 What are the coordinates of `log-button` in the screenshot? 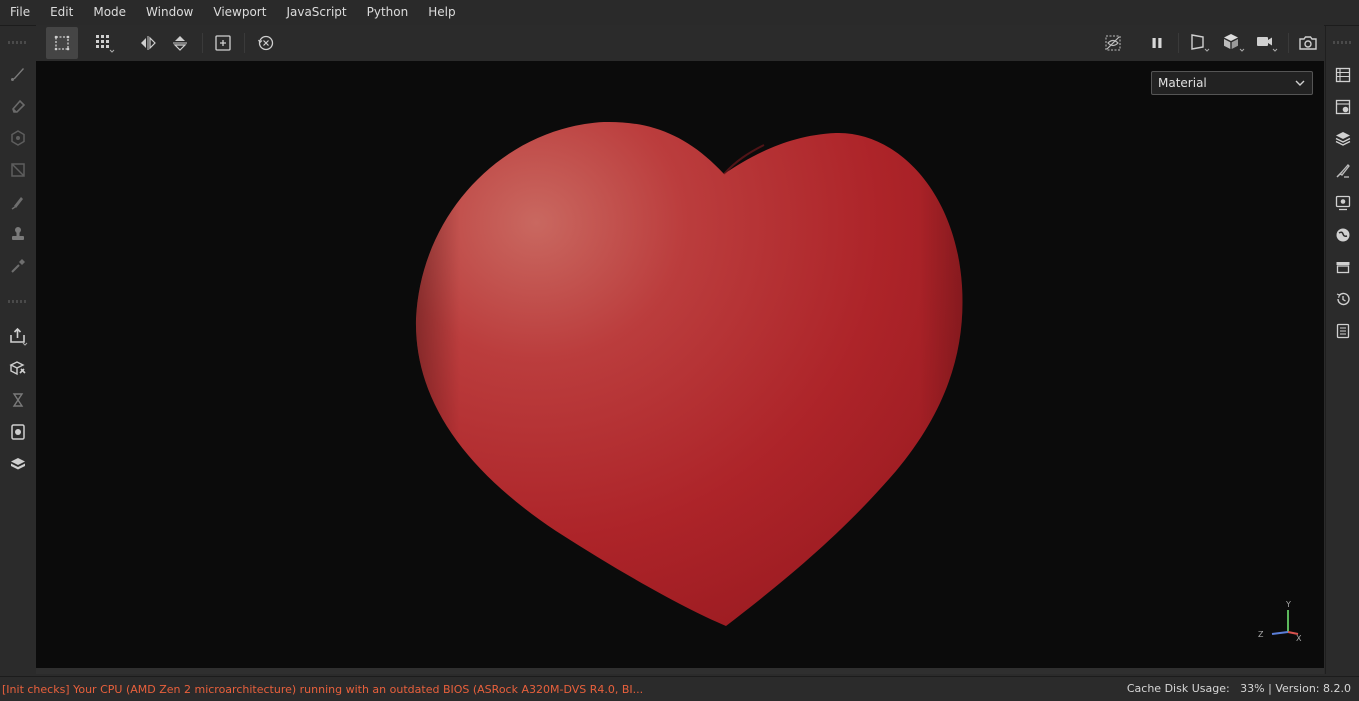 It's located at (1343, 331).